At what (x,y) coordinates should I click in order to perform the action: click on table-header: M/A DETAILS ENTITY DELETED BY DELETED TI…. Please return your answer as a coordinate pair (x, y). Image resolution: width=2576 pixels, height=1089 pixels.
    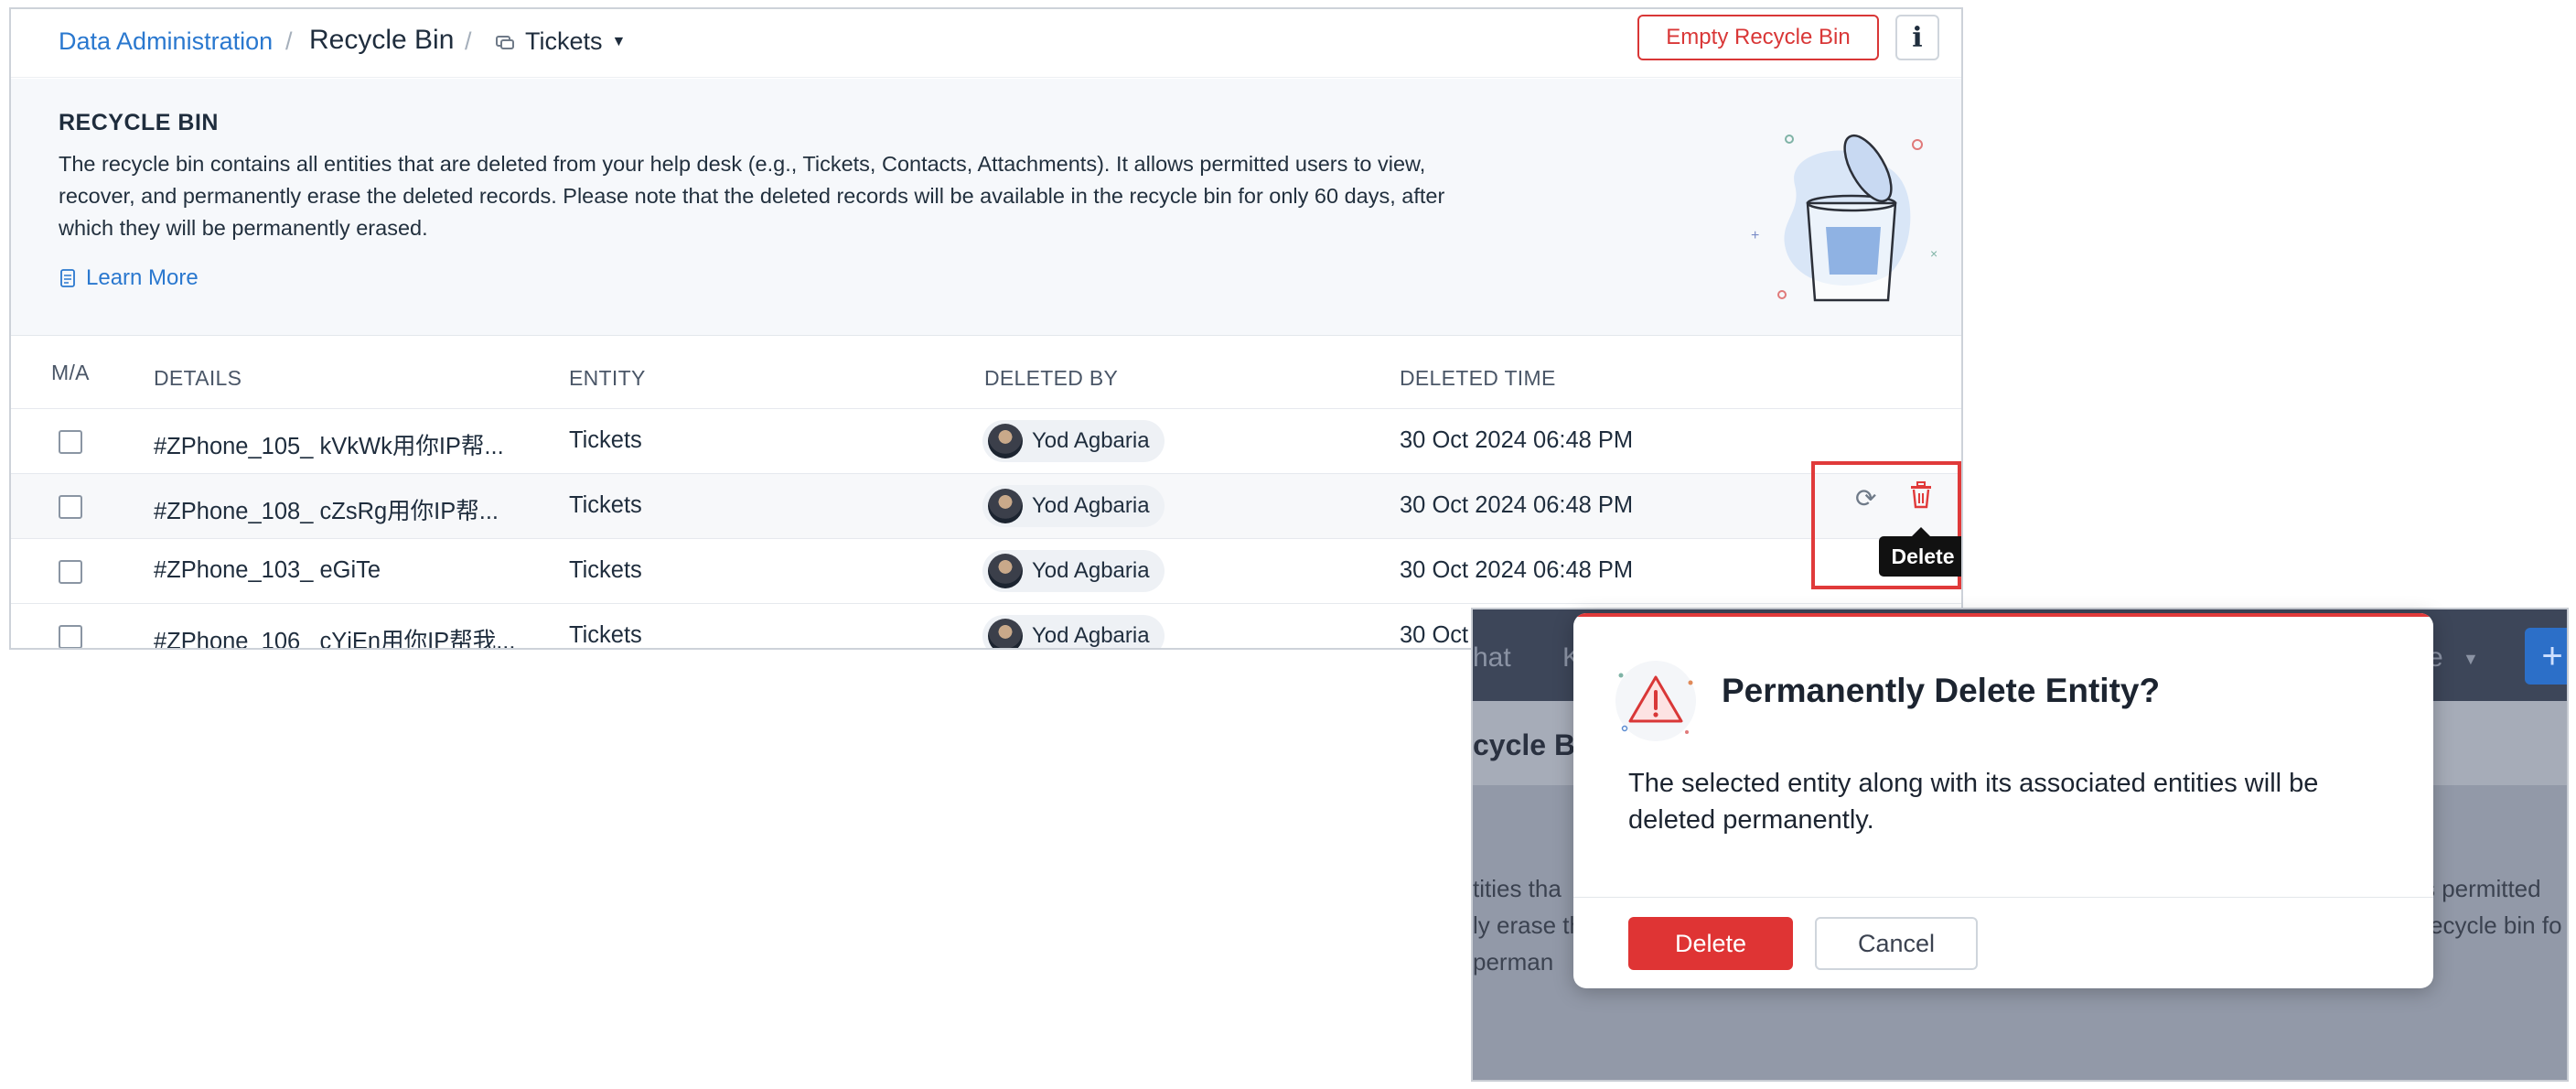
    Looking at the image, I should click on (986, 374).